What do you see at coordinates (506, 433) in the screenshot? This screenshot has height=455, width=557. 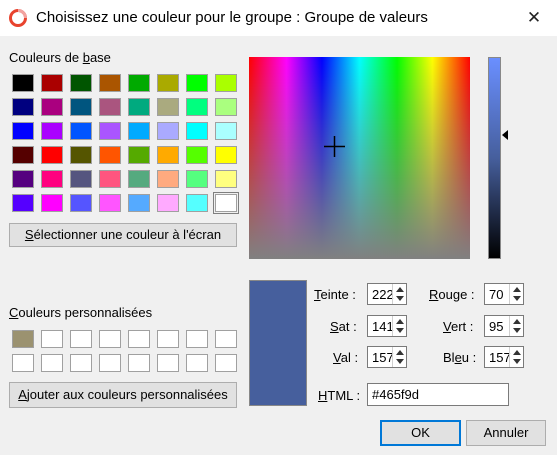 I see `cancel-button: Annuler` at bounding box center [506, 433].